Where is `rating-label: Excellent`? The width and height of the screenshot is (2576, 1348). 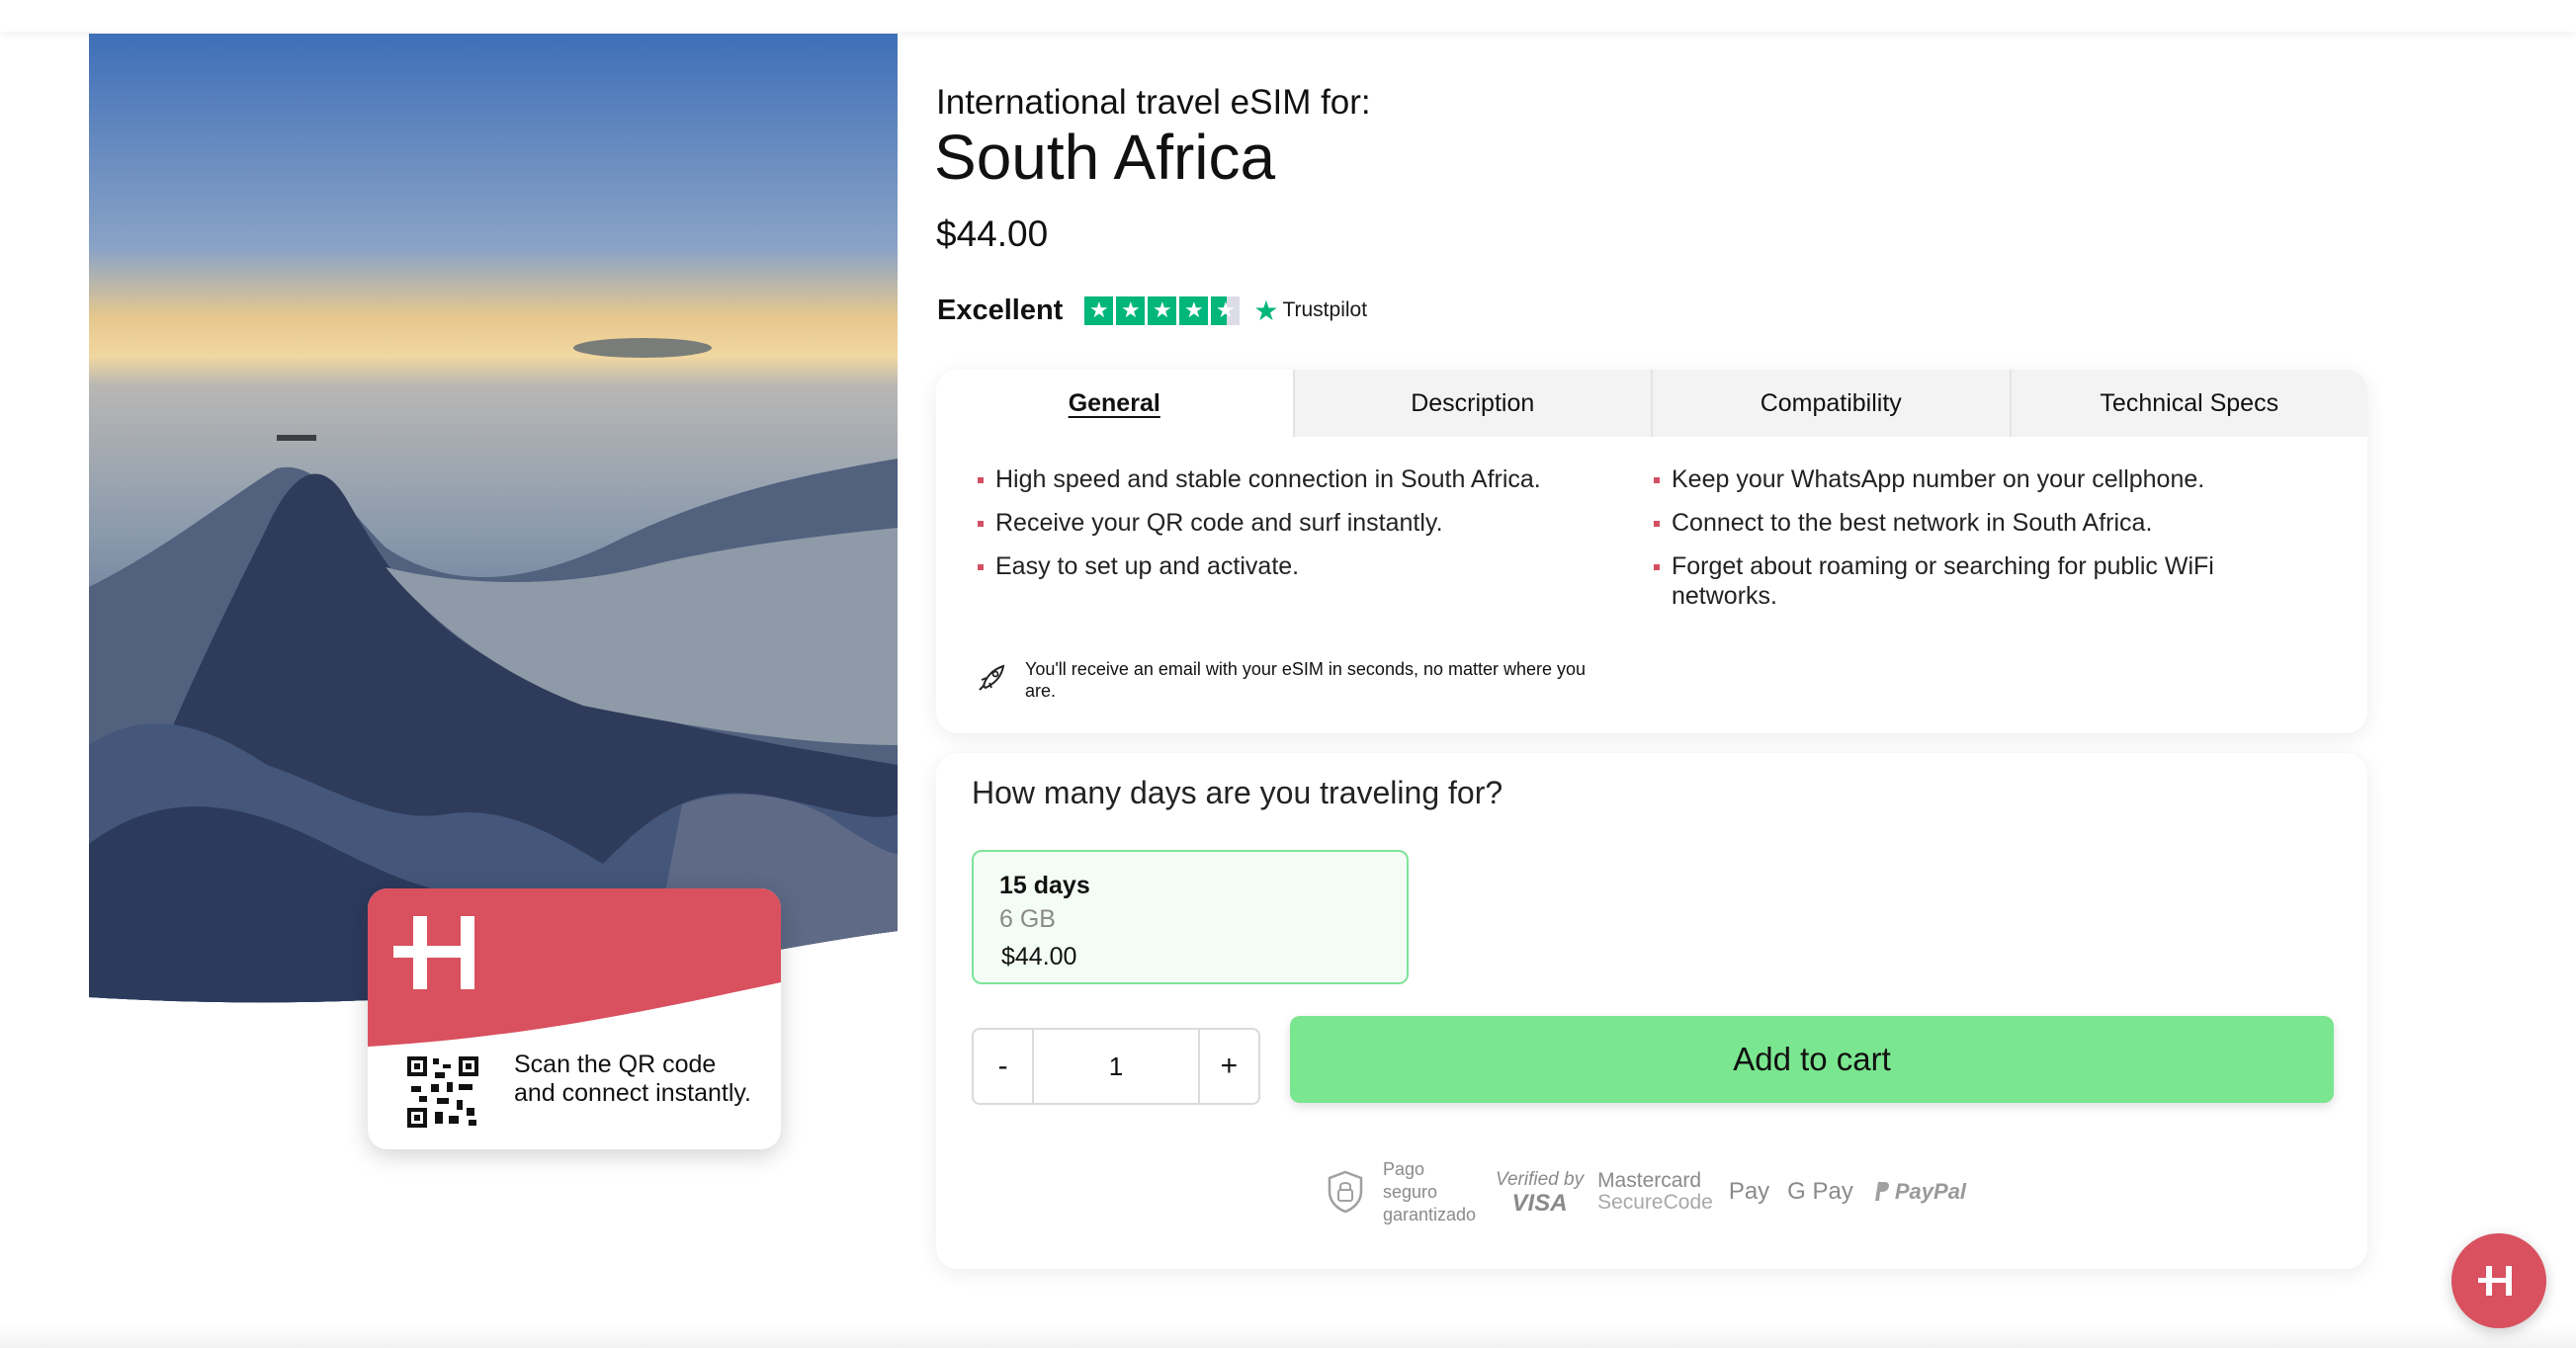
rating-label: Excellent is located at coordinates (1000, 310).